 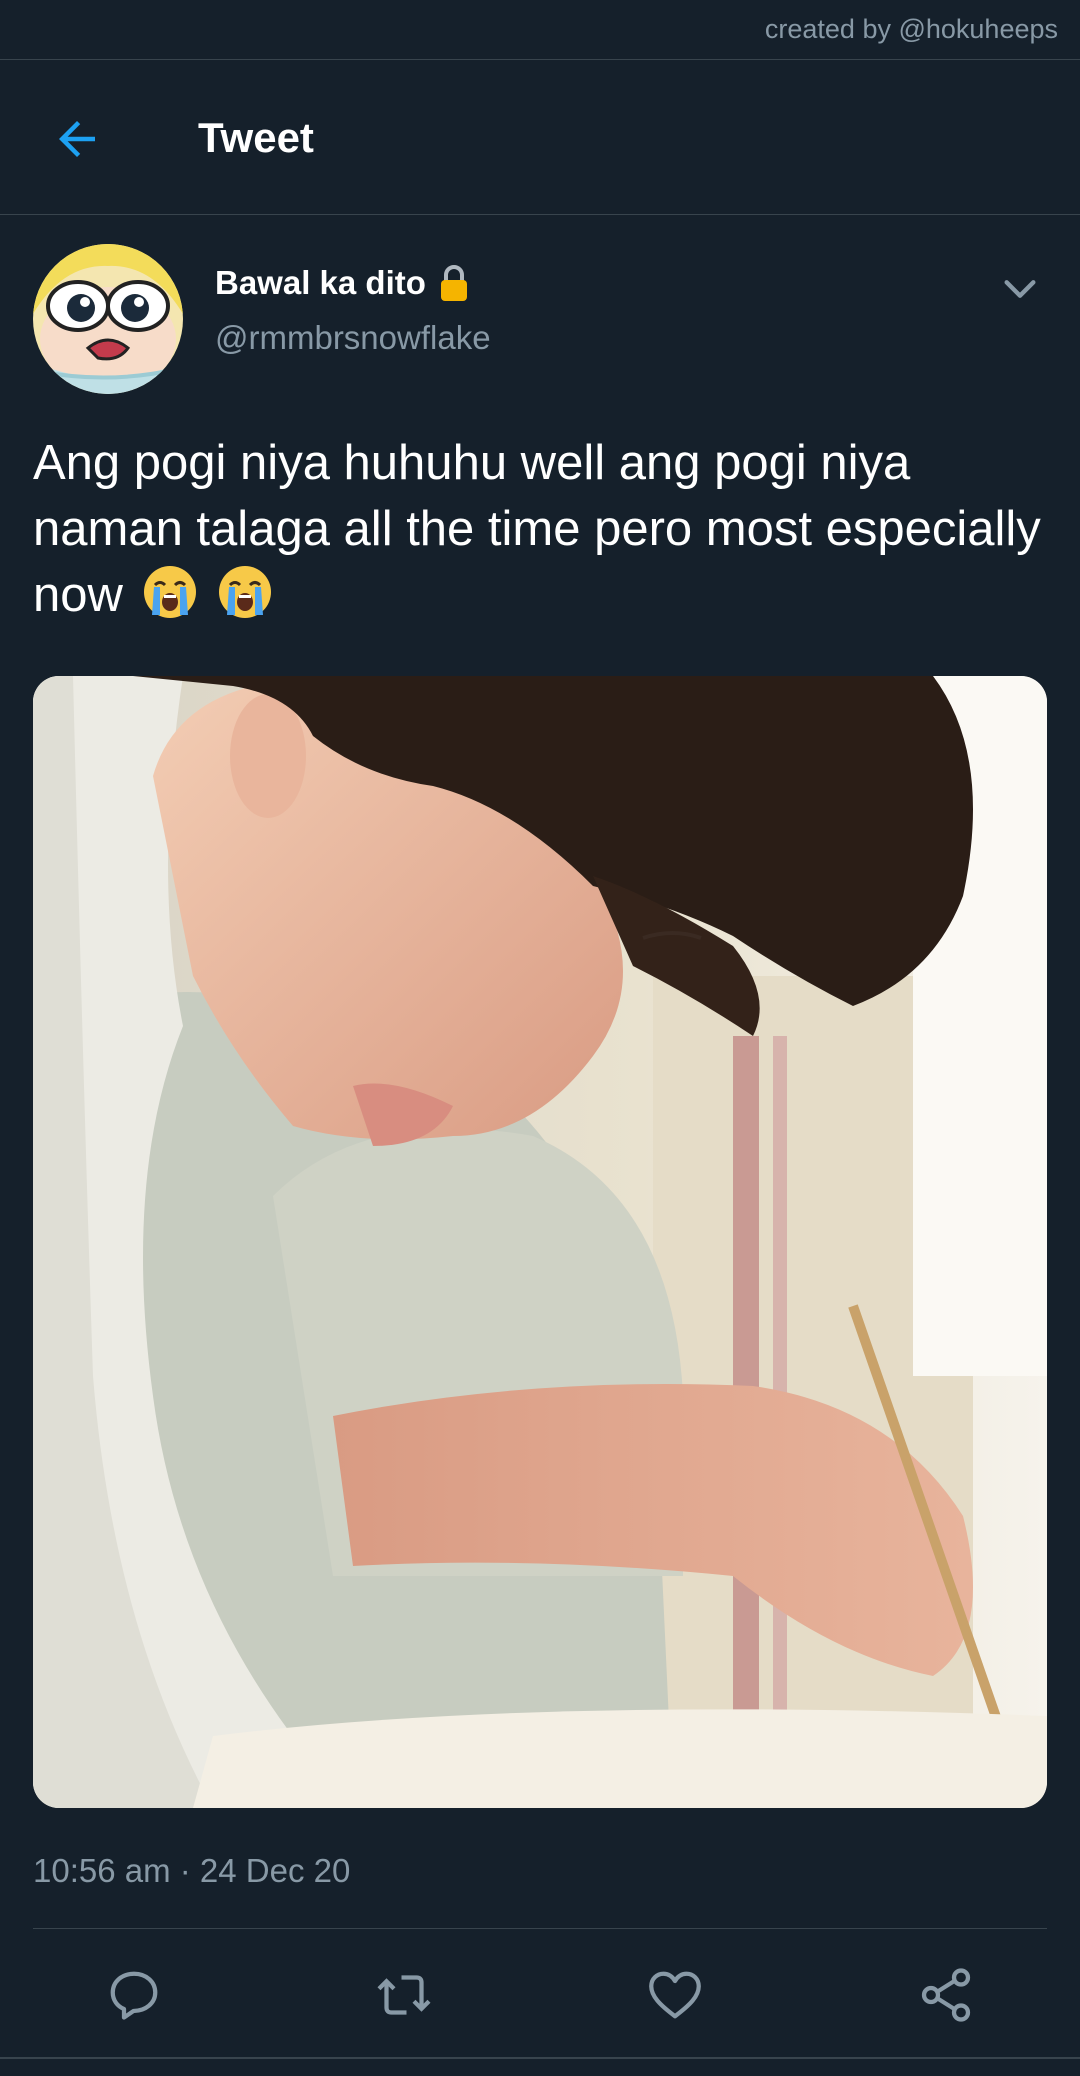 I want to click on heart-icon, so click(x=675, y=1995).